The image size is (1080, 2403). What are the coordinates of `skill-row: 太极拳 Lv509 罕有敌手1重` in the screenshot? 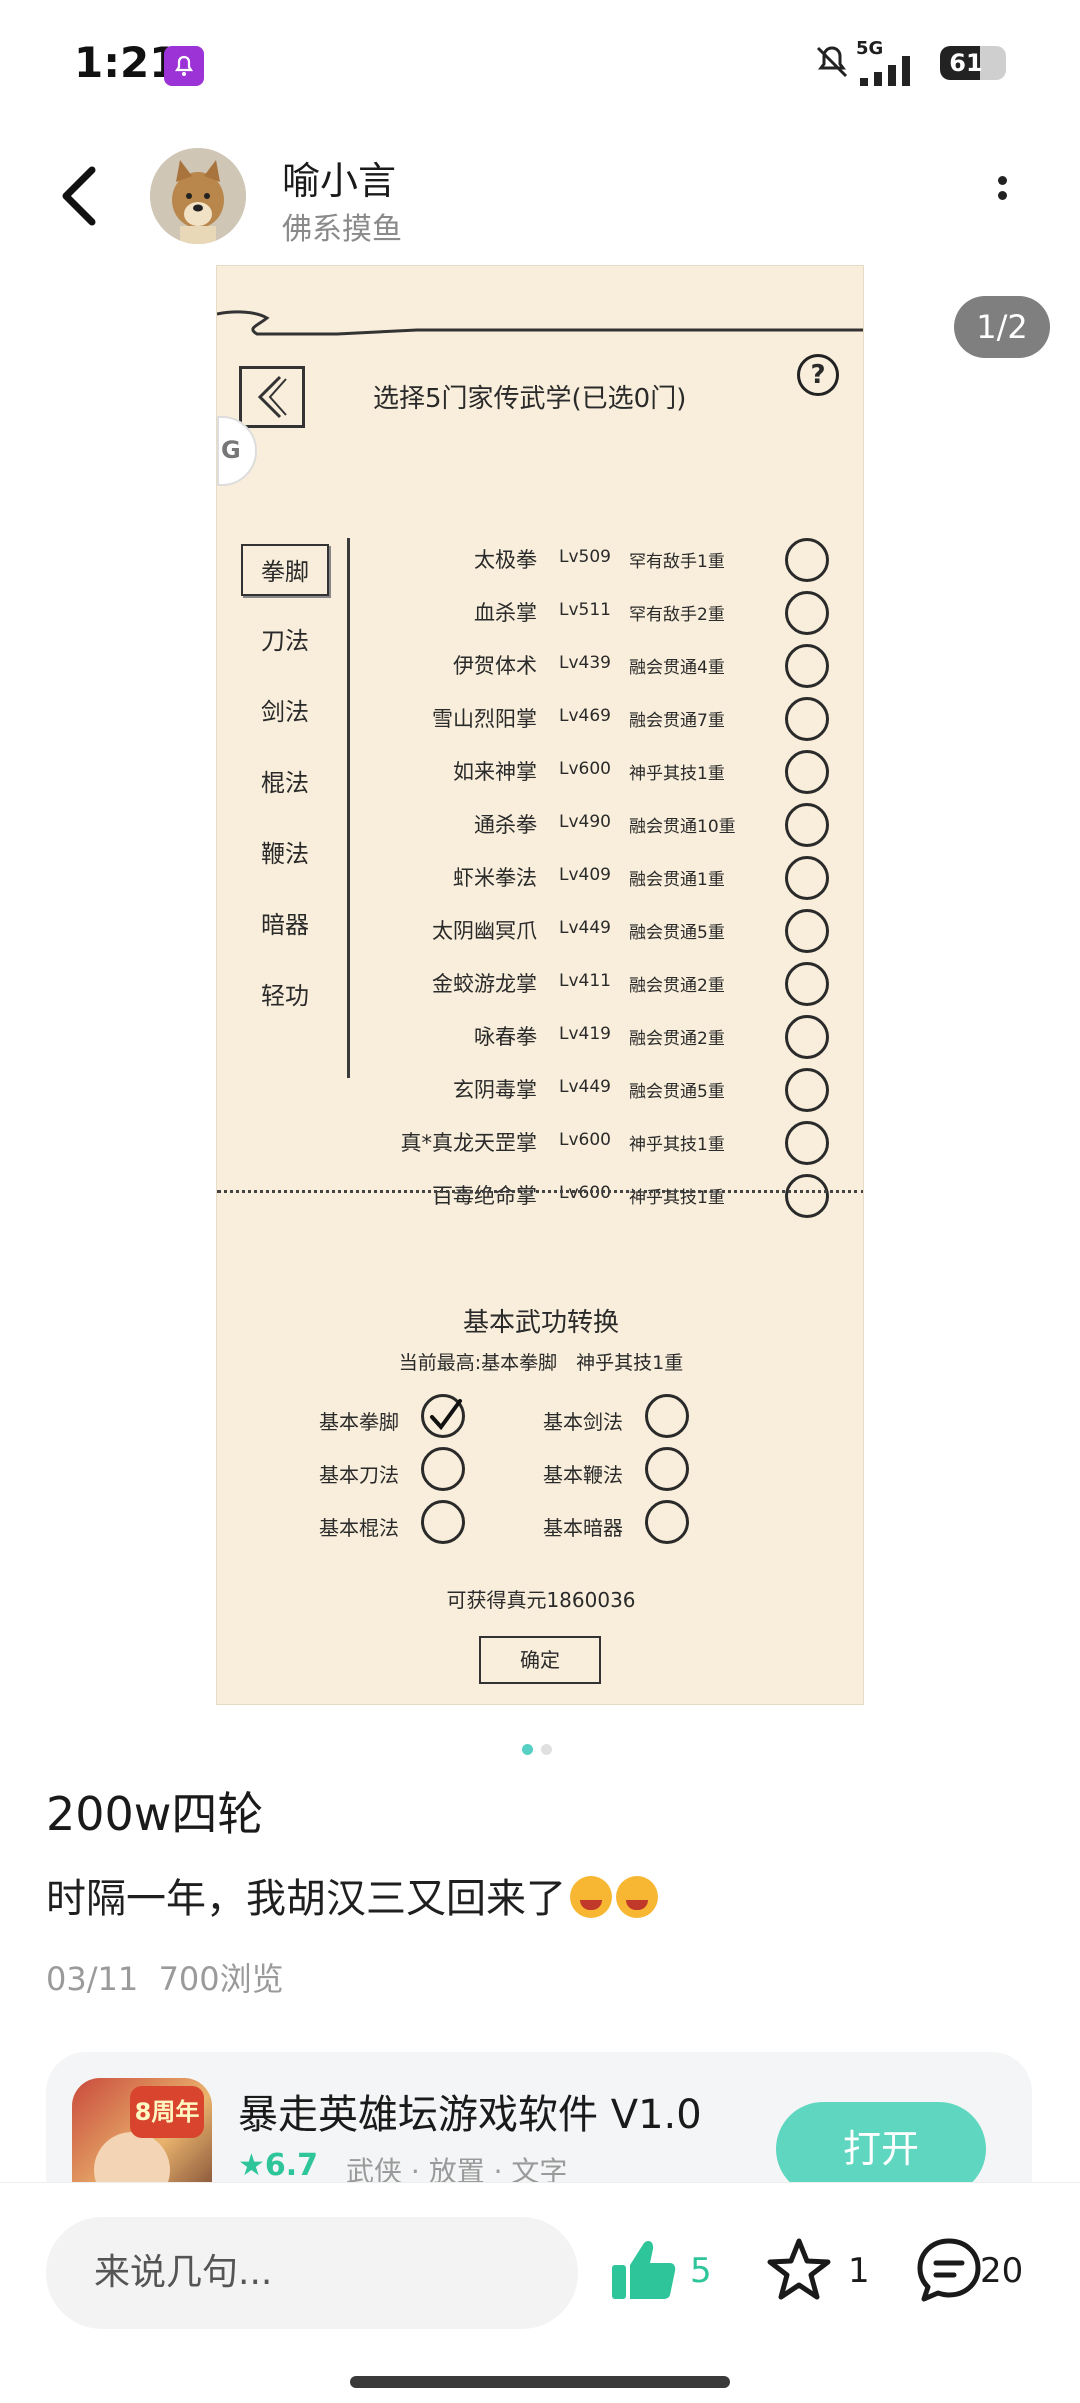 It's located at (597, 559).